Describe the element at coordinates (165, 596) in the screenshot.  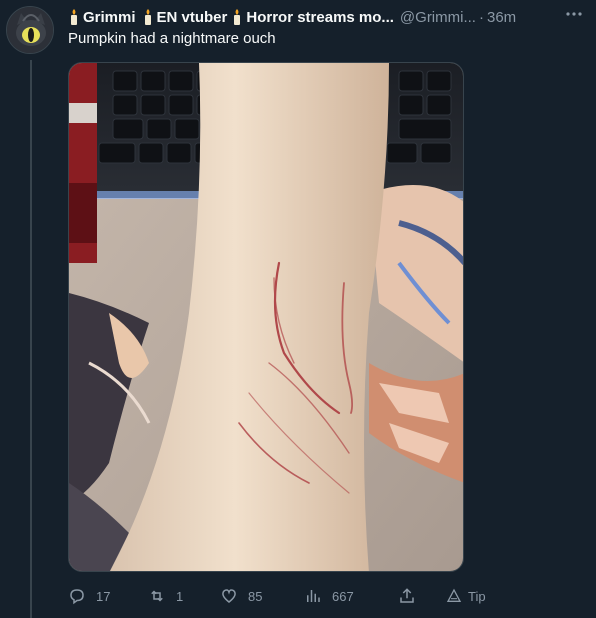
I see `retweet-button: 1` at that location.